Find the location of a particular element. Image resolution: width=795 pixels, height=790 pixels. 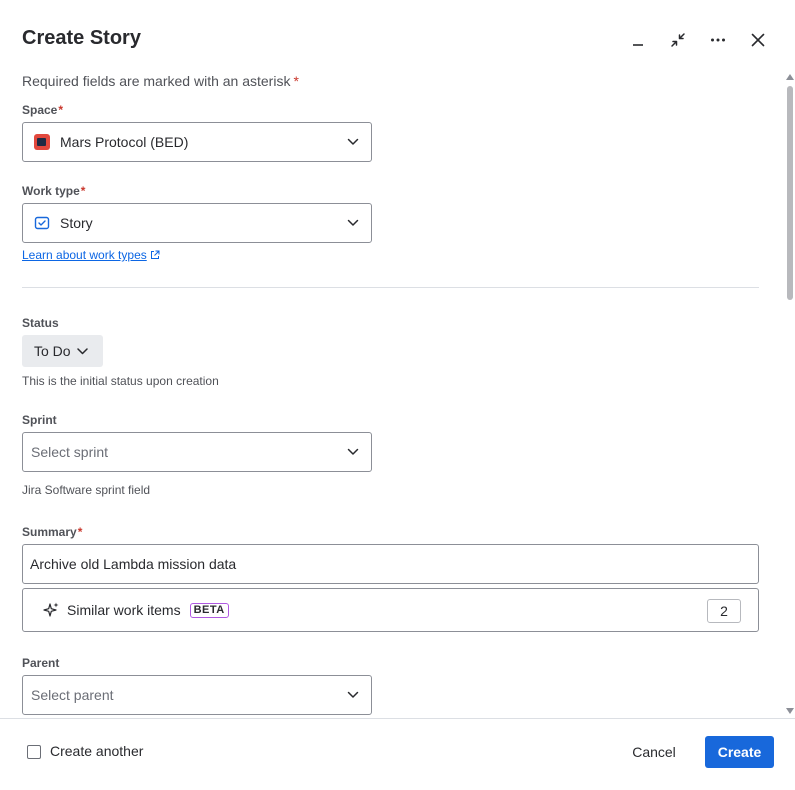

dialog-title: Create Story is located at coordinates (81, 38).